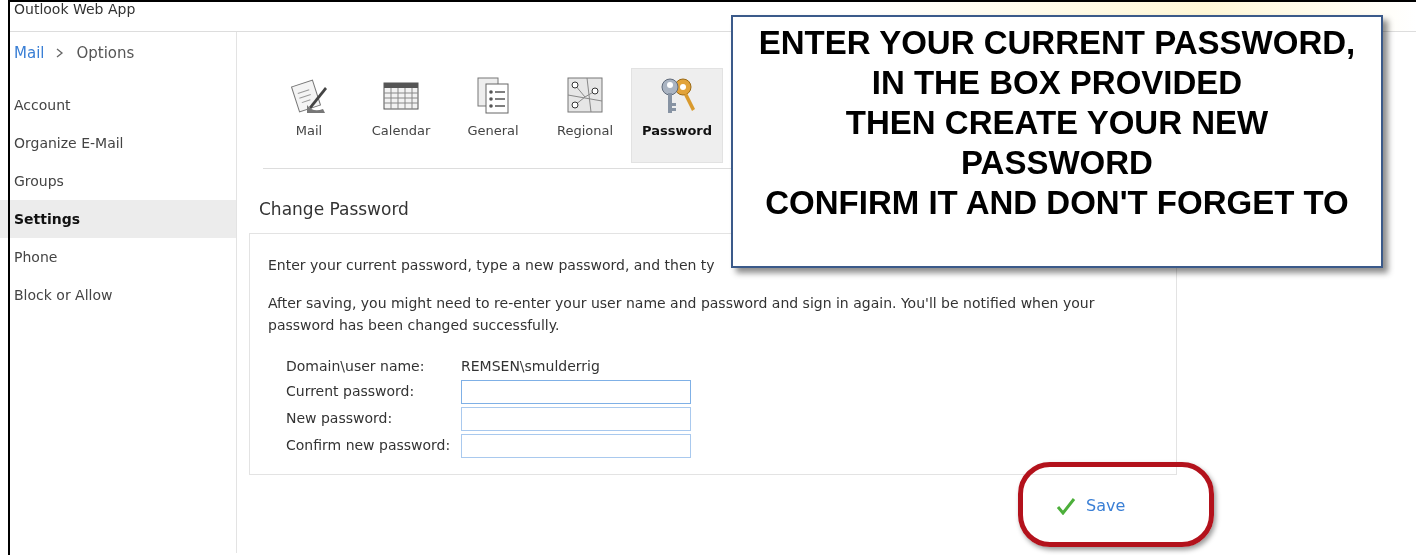 The width and height of the screenshot is (1416, 555). What do you see at coordinates (309, 115) in the screenshot?
I see `toolbar-tab: Mail` at bounding box center [309, 115].